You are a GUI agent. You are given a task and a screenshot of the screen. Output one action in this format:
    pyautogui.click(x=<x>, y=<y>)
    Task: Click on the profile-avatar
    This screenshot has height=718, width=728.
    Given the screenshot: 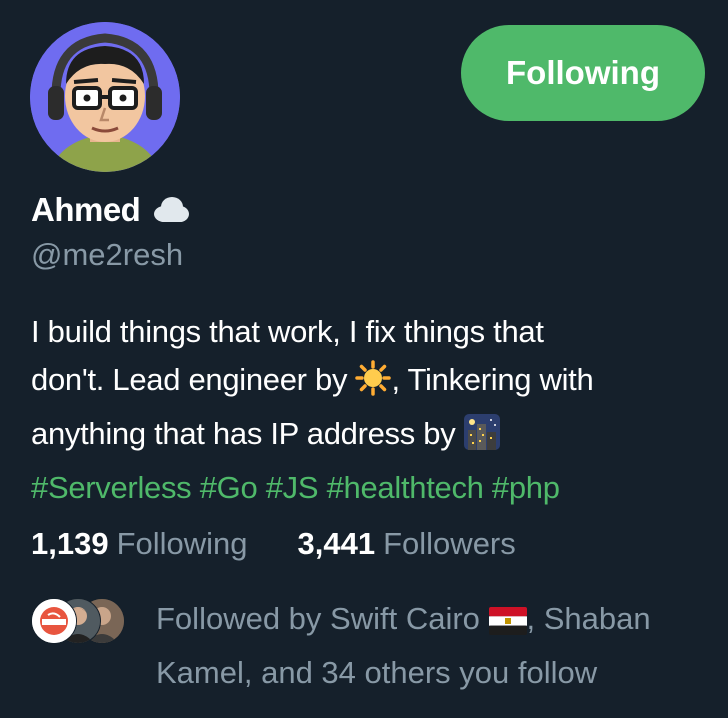 What is the action you would take?
    pyautogui.click(x=105, y=97)
    